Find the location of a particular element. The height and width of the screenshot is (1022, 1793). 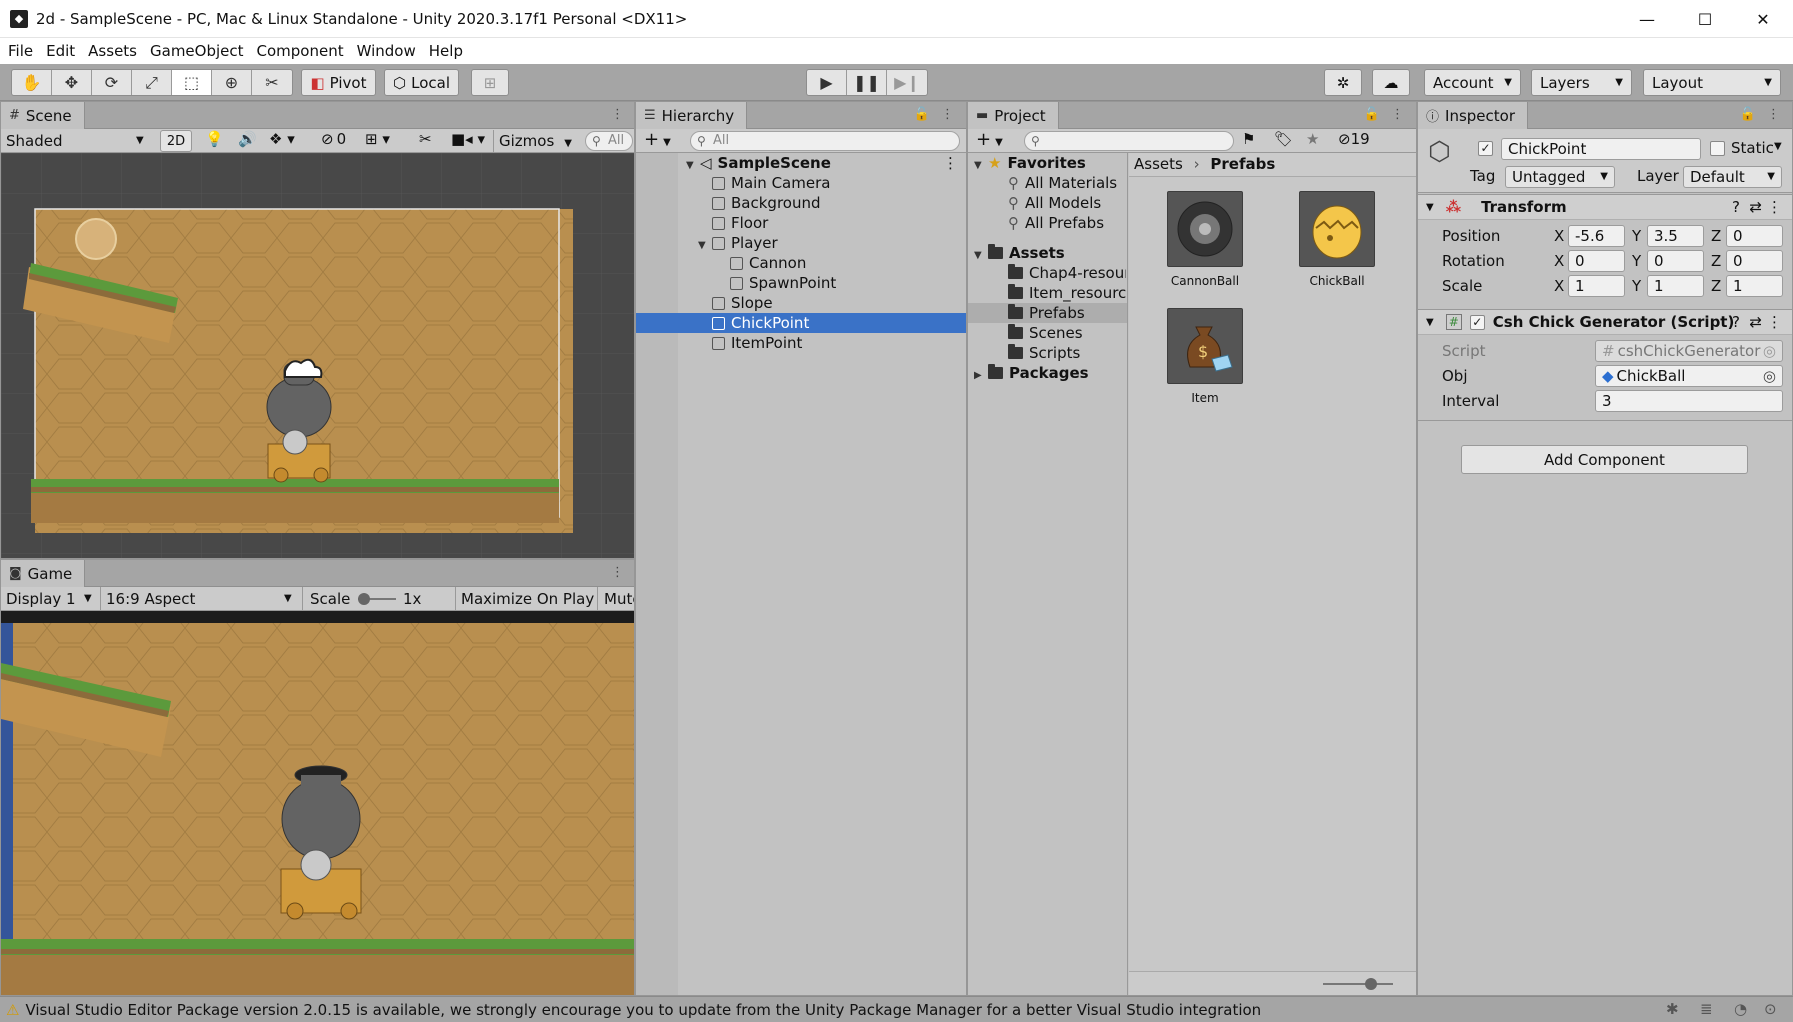

hierarchy-item-background: Background is located at coordinates (766, 203).